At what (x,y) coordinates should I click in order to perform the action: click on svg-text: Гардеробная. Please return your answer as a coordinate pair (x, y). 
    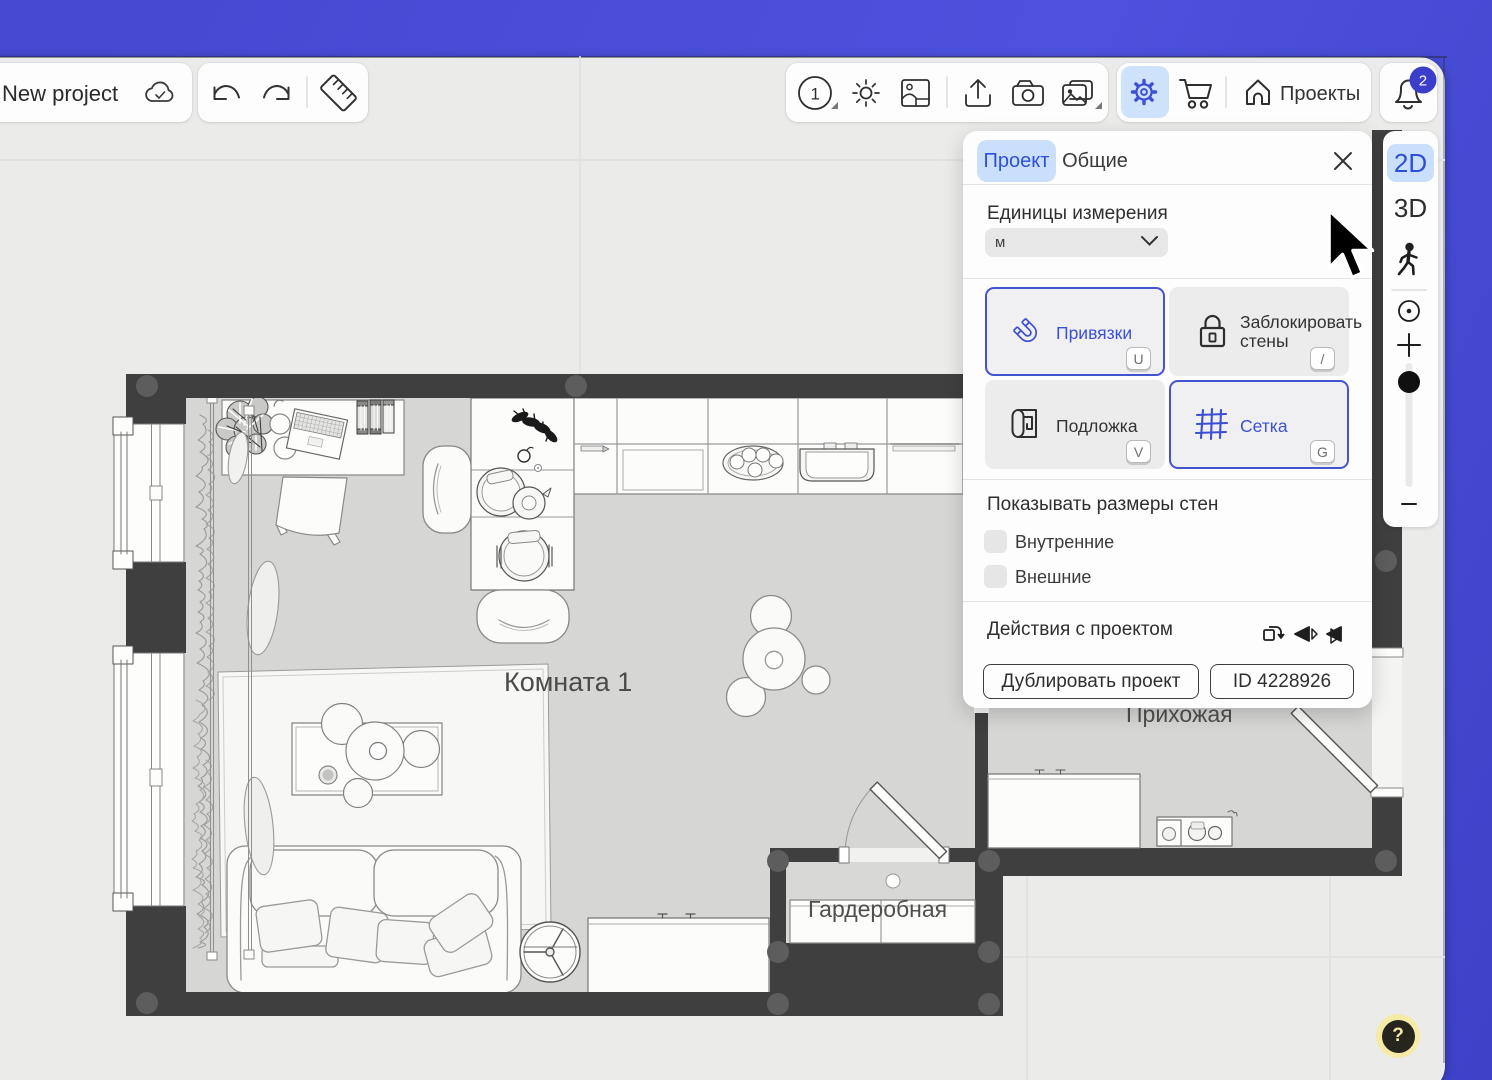
    Looking at the image, I should click on (877, 909).